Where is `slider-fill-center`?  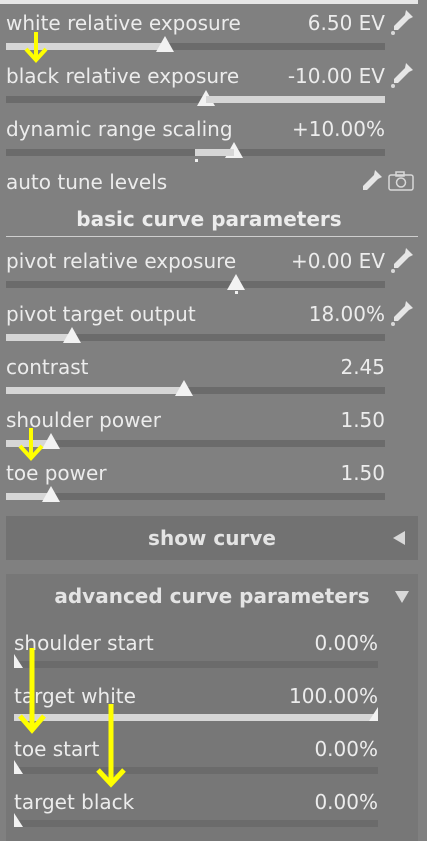
slider-fill-center is located at coordinates (214, 152).